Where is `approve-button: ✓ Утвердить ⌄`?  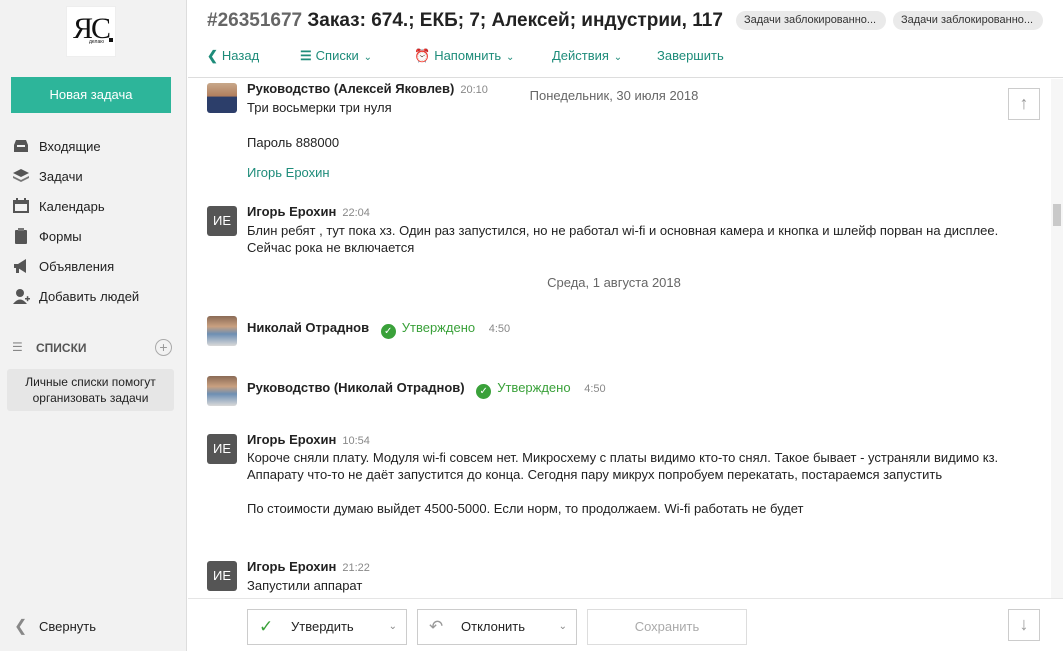
approve-button: ✓ Утвердить ⌄ is located at coordinates (327, 627).